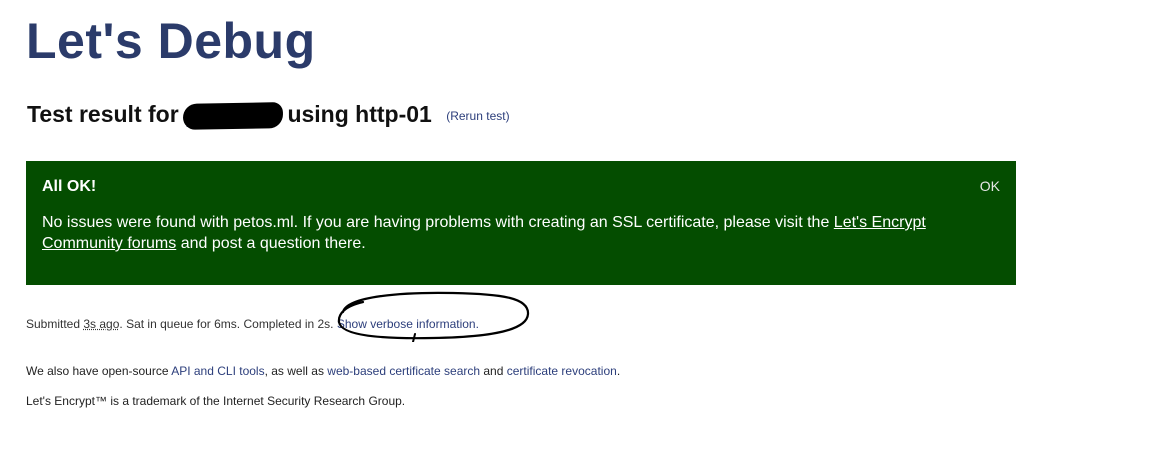 The width and height of the screenshot is (1160, 464). What do you see at coordinates (171, 41) in the screenshot?
I see `site-title: Let's Debug` at bounding box center [171, 41].